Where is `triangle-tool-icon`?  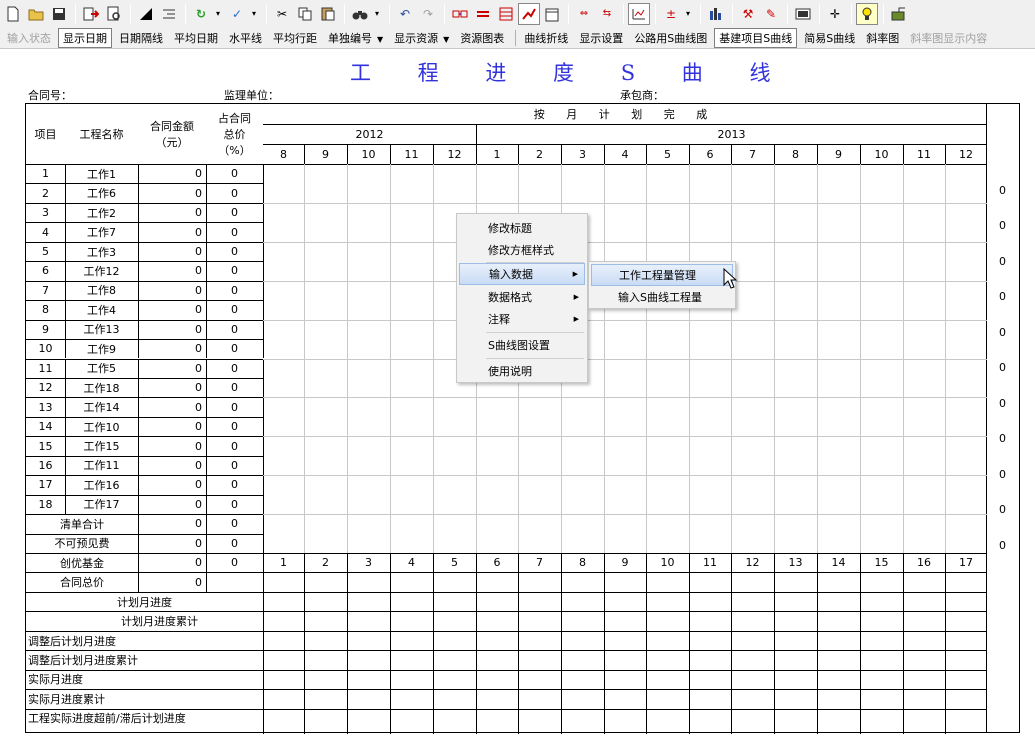 triangle-tool-icon is located at coordinates (146, 14).